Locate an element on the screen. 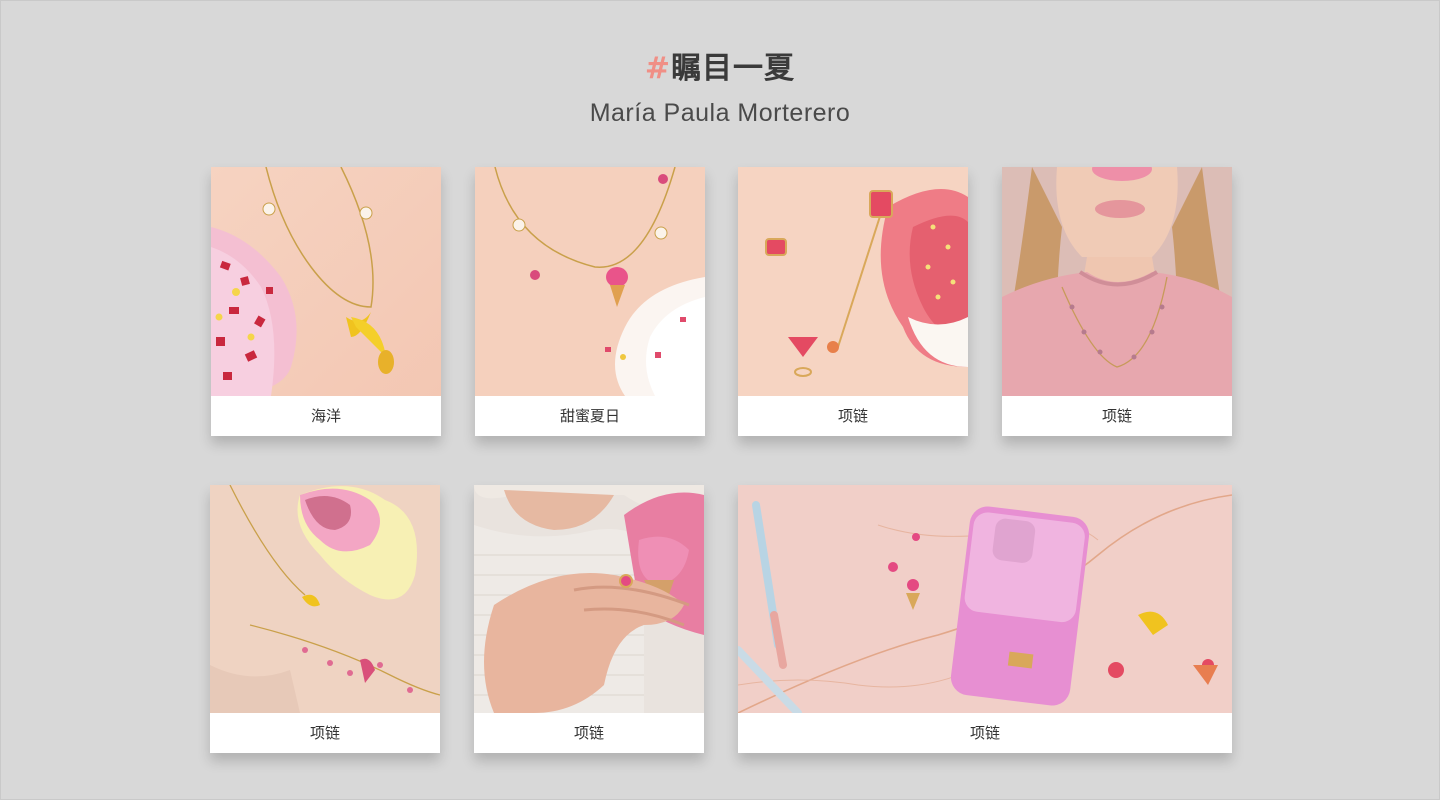 This screenshot has height=800, width=1440. page-subtitle: María Paula Morterero is located at coordinates (720, 113).